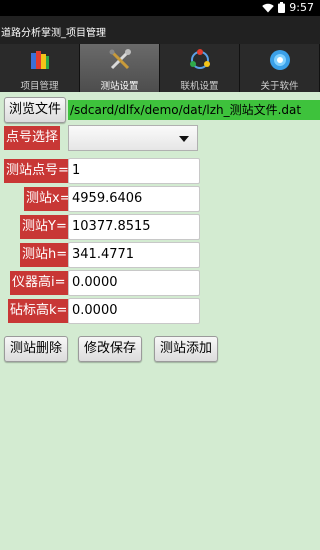  What do you see at coordinates (301, 7) in the screenshot?
I see `clock: 9:57` at bounding box center [301, 7].